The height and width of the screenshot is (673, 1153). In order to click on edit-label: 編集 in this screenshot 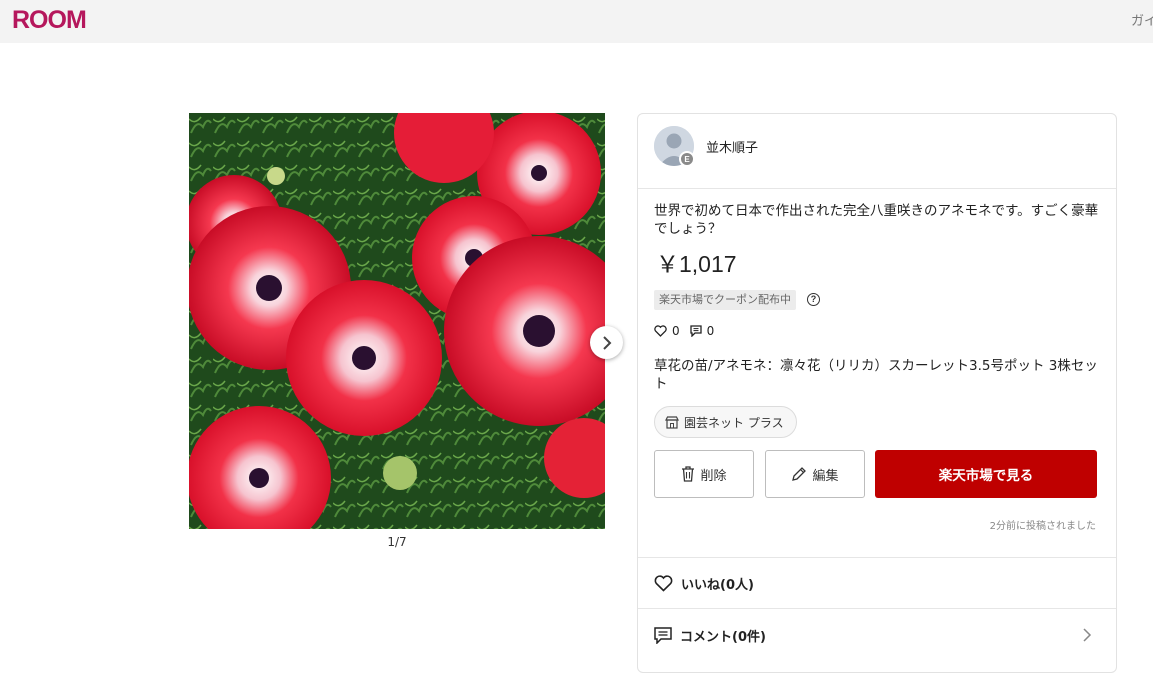, I will do `click(825, 476)`.